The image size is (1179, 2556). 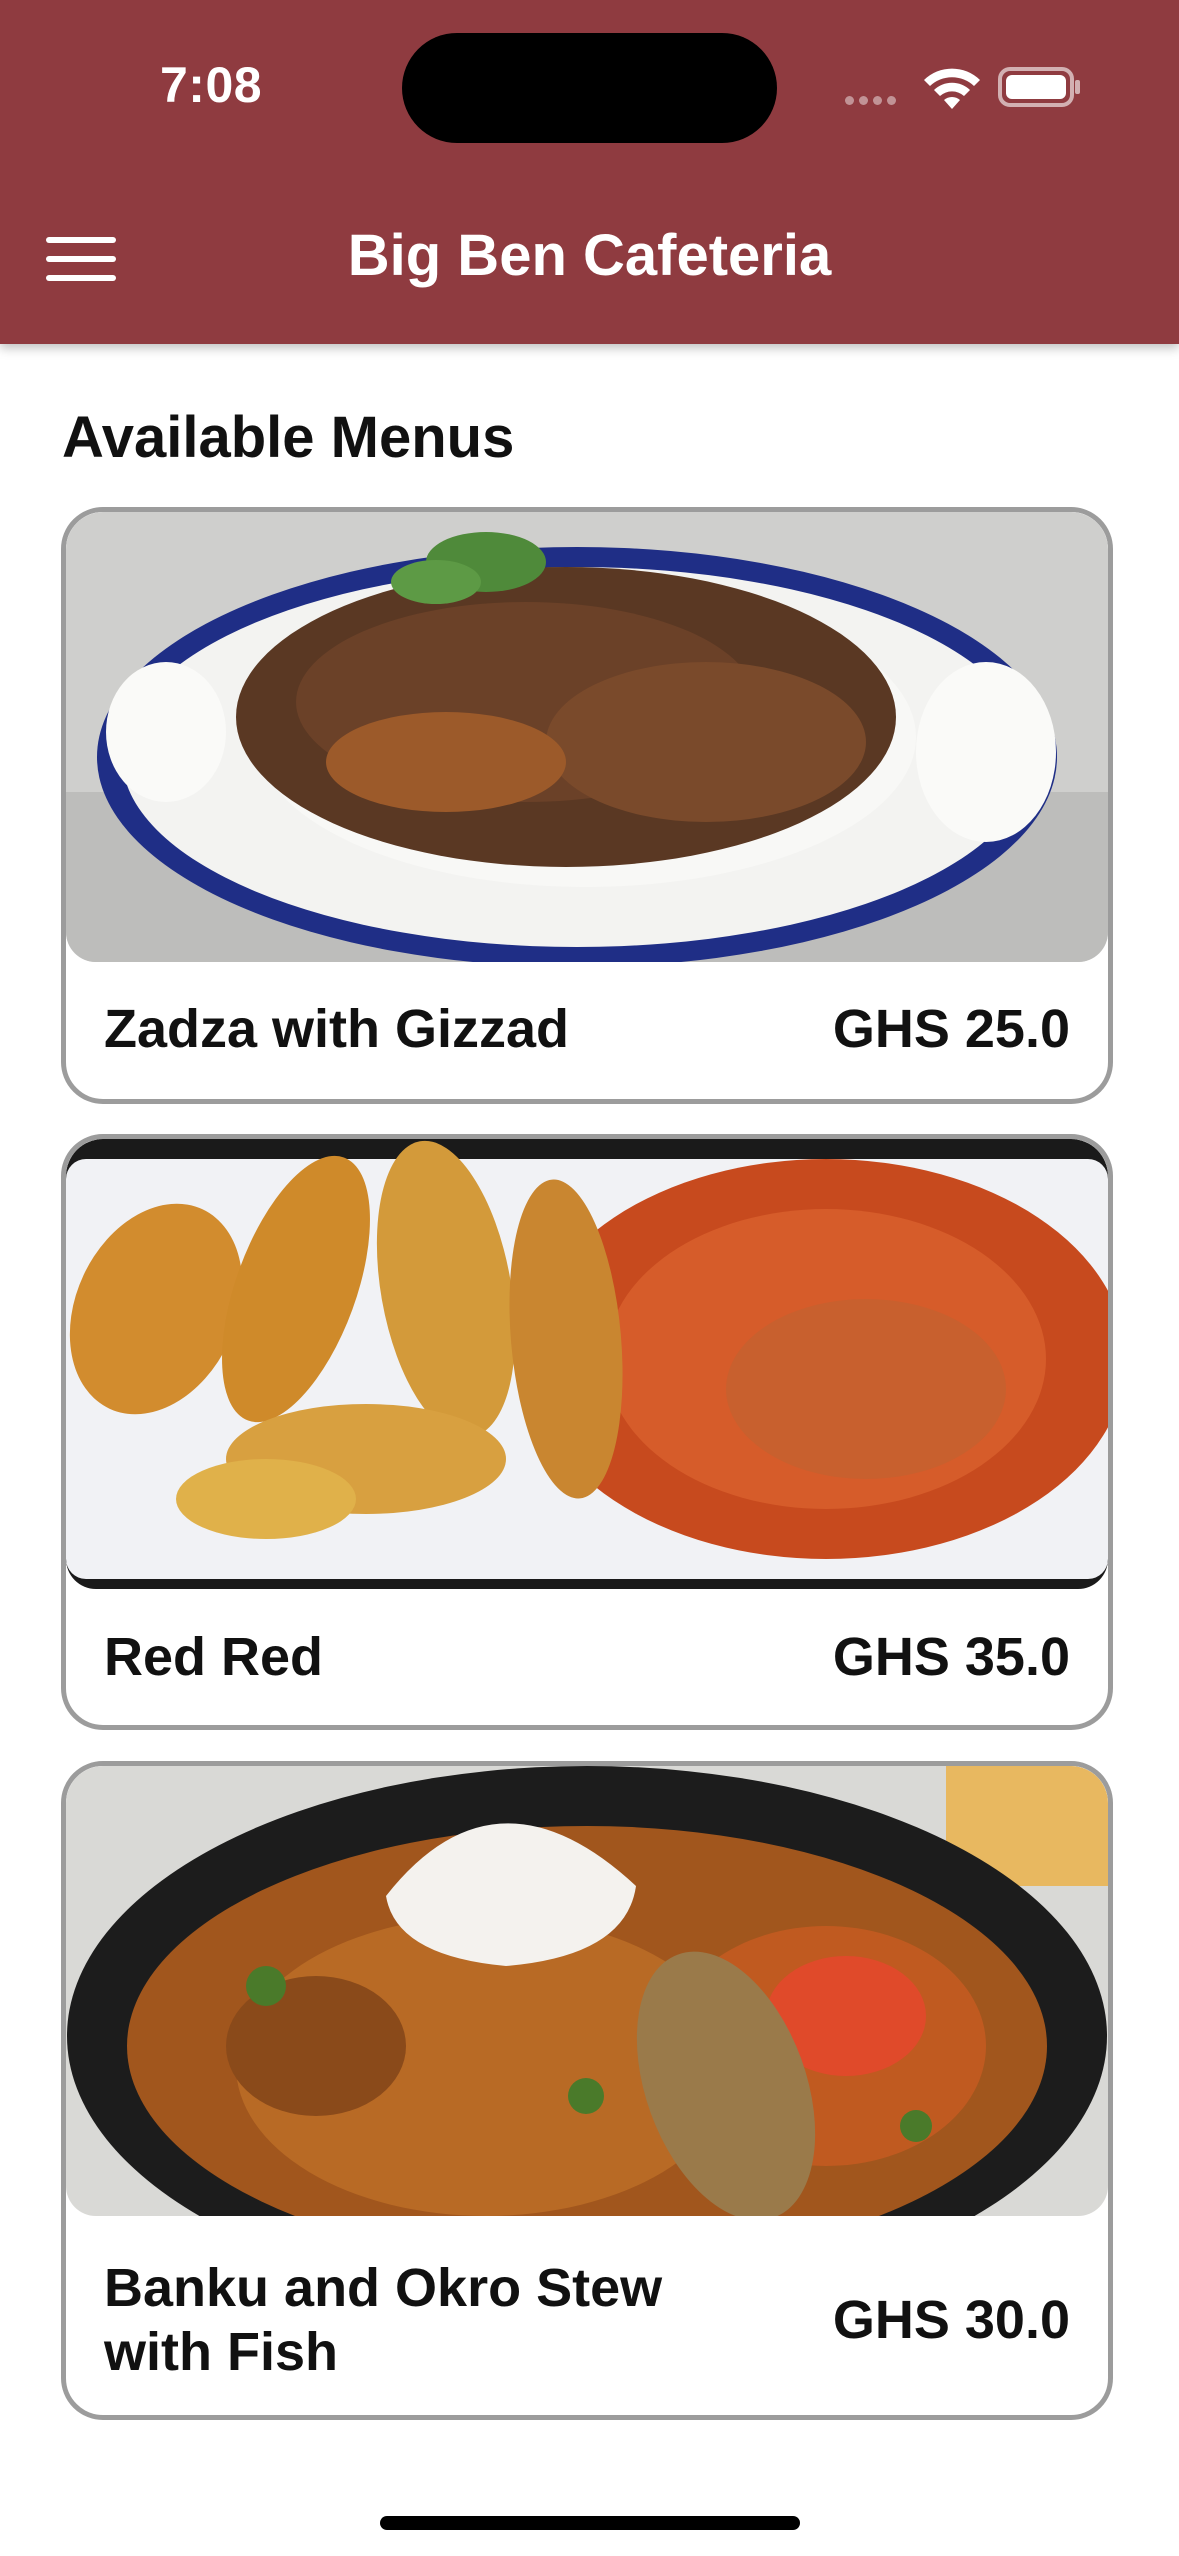 I want to click on menu-item-name: Red Red, so click(x=214, y=1657).